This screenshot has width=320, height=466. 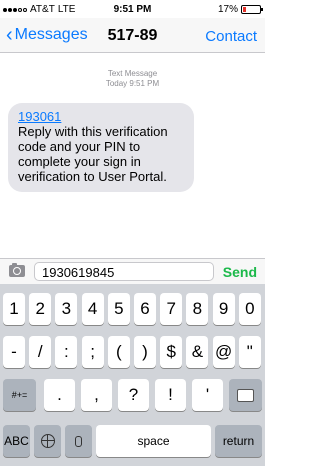 I want to click on send-button: Send, so click(x=240, y=272).